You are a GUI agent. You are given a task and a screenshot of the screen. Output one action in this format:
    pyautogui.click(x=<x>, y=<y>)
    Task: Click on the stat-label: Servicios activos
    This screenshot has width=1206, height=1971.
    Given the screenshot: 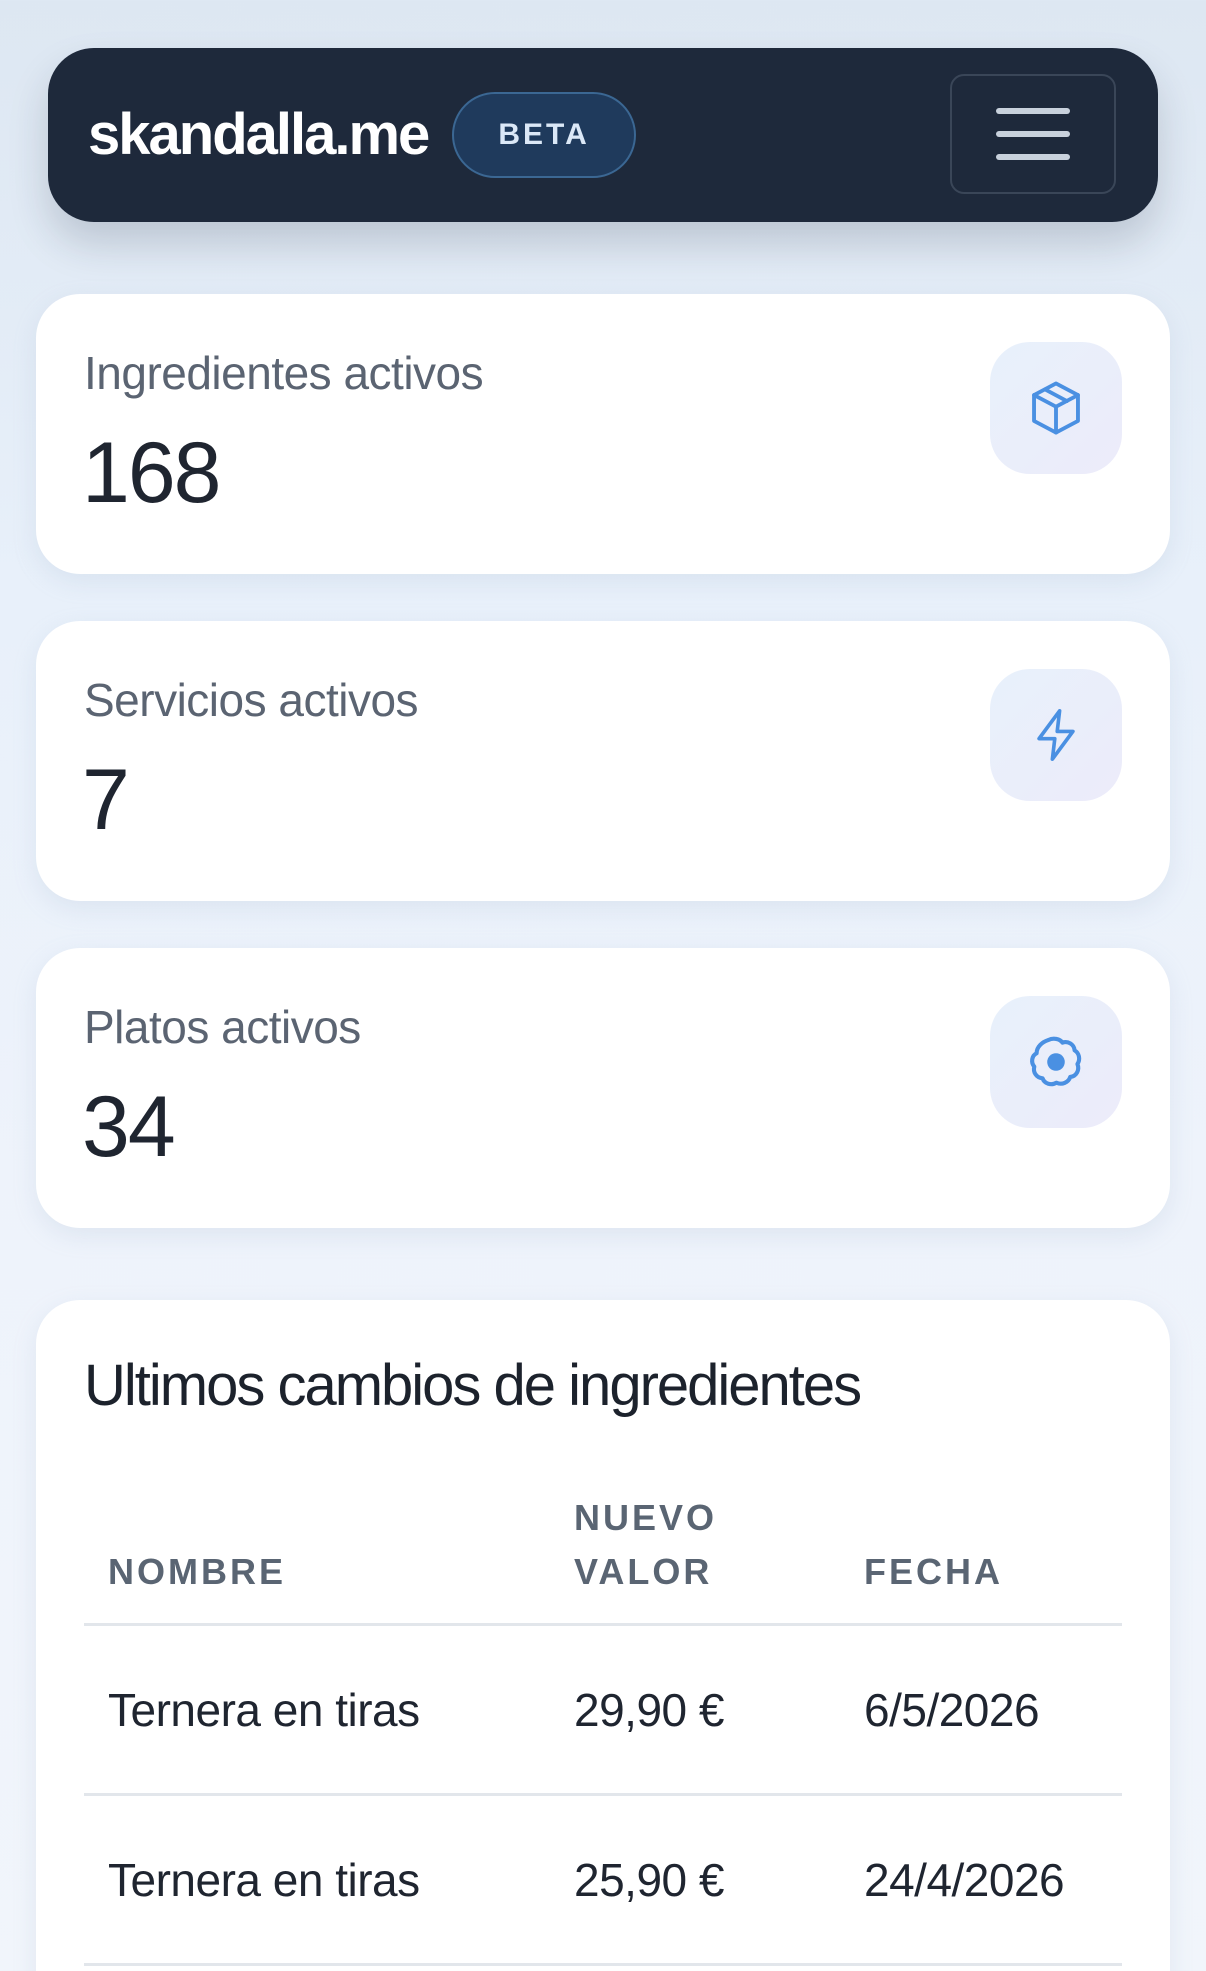 What is the action you would take?
    pyautogui.click(x=251, y=700)
    